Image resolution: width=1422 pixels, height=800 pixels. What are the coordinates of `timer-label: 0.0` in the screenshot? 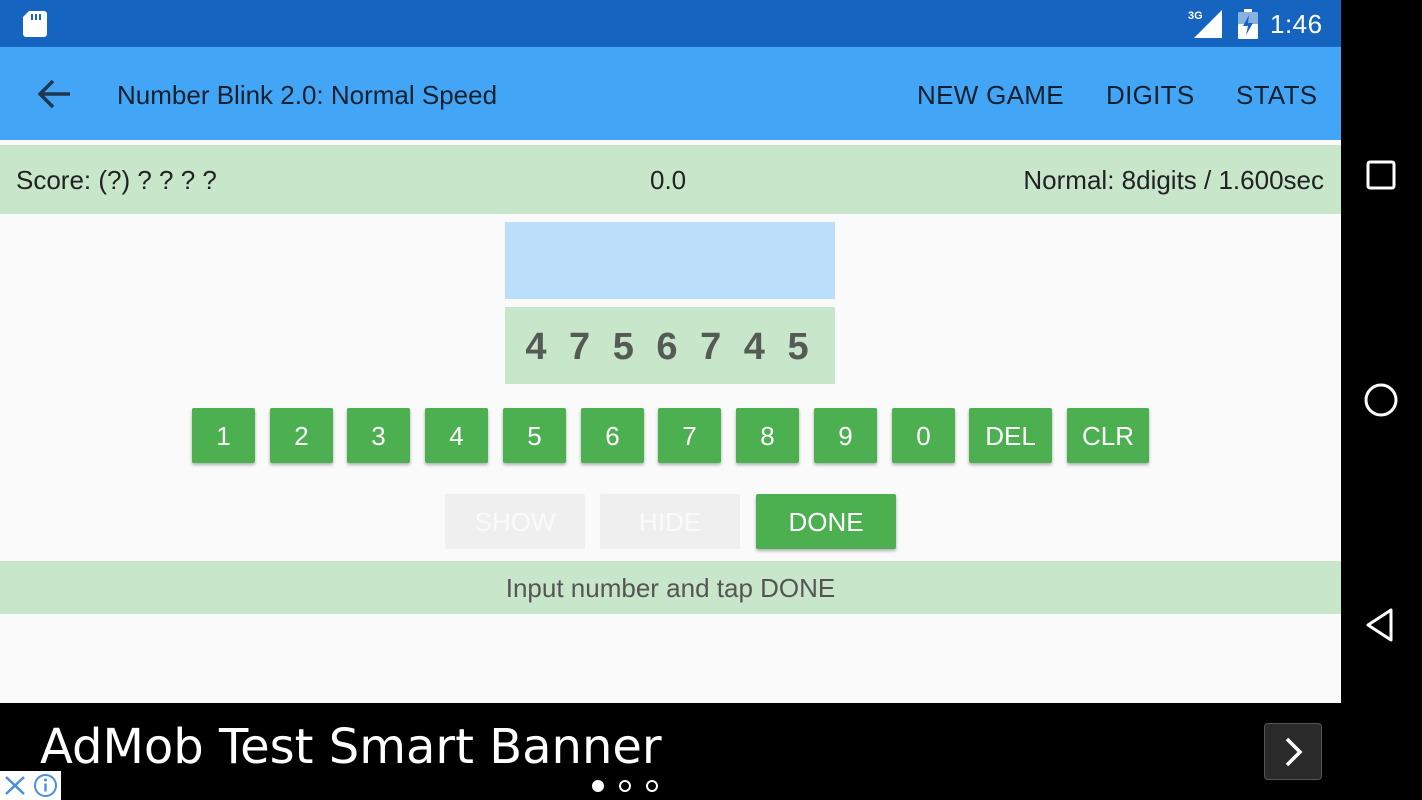 It's located at (668, 180).